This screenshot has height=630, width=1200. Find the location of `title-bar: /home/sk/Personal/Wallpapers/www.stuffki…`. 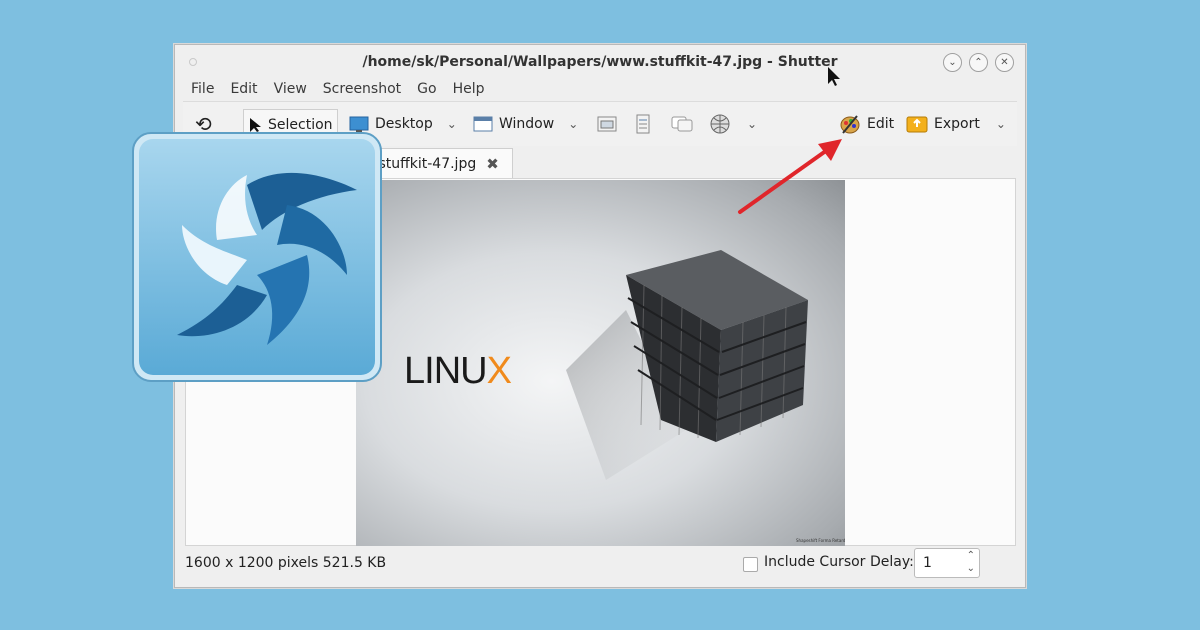

title-bar: /home/sk/Personal/Wallpapers/www.stuffki… is located at coordinates (600, 62).